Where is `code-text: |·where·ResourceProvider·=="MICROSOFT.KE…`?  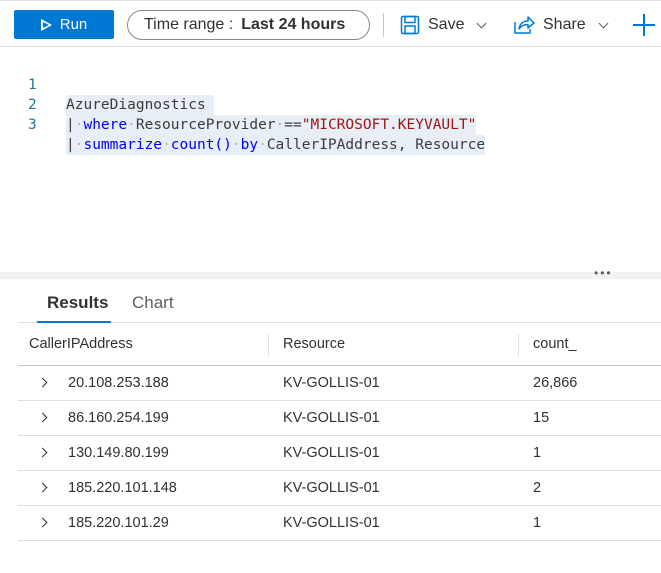
code-text: |·where·ResourceProvider·=="MICROSOFT.KE… is located at coordinates (271, 125).